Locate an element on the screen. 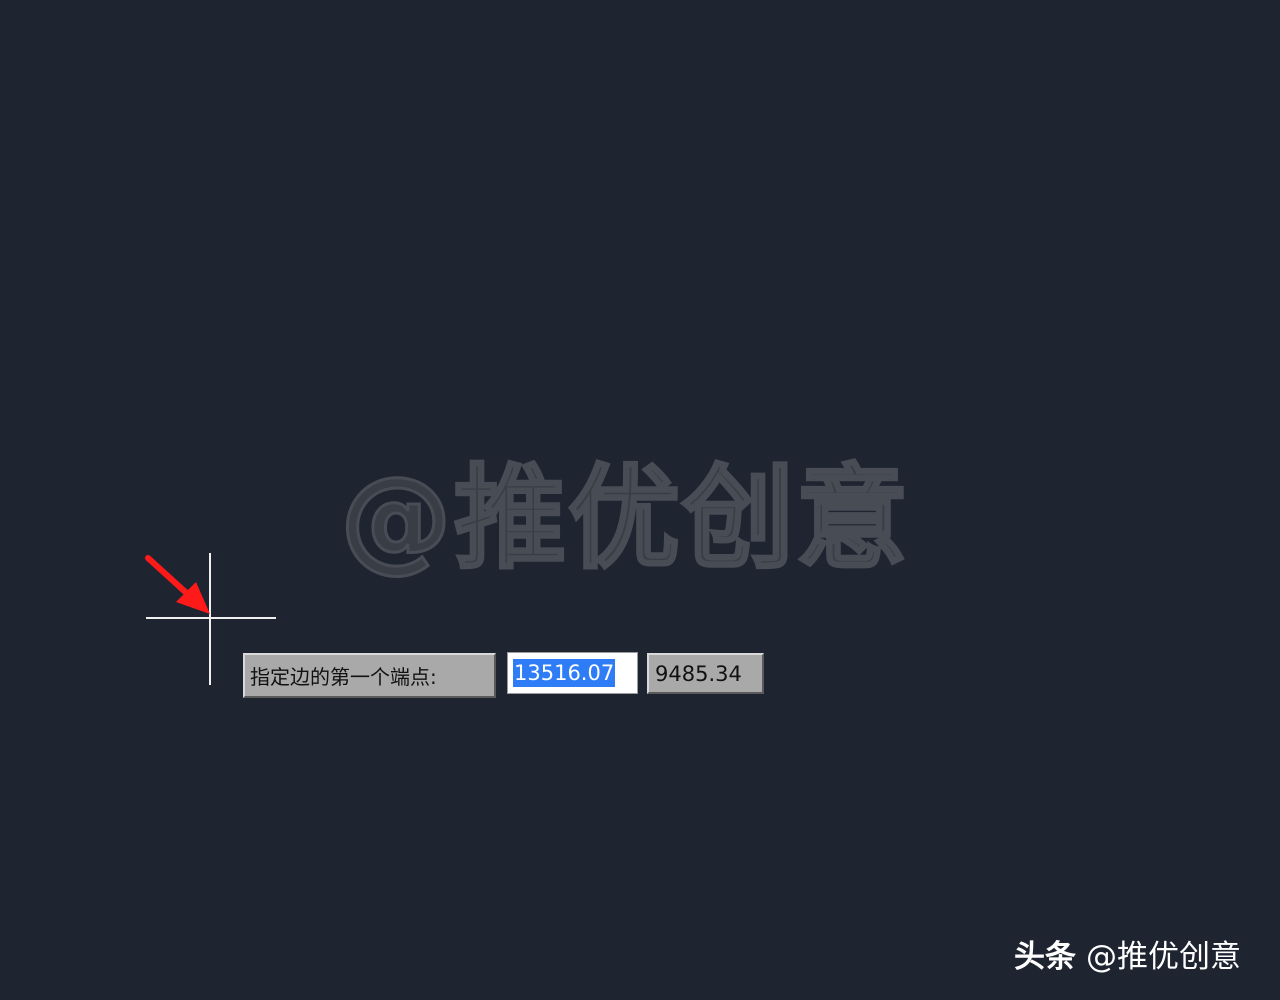  x-coordinate-value: 13516.07 is located at coordinates (564, 673).